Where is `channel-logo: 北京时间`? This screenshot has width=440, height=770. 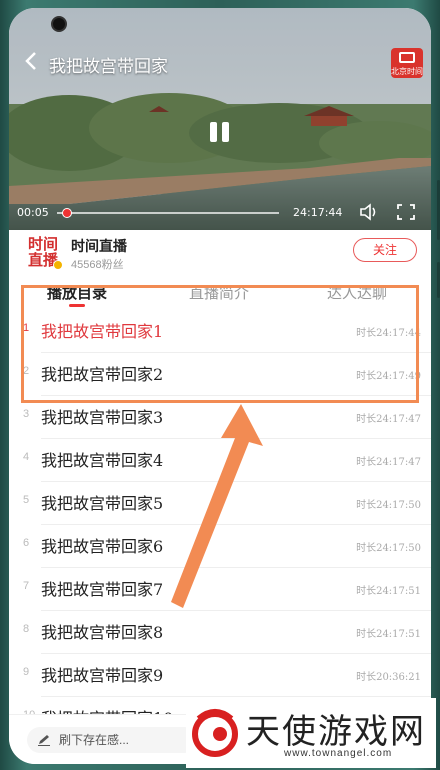 channel-logo: 北京时间 is located at coordinates (407, 63).